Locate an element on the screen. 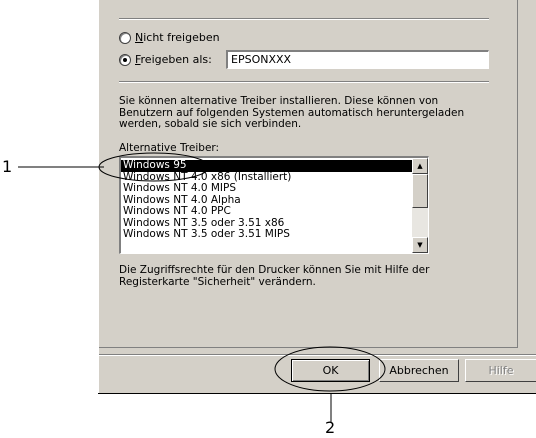 This screenshot has height=438, width=536. callout-1-ellipse is located at coordinates (154, 167).